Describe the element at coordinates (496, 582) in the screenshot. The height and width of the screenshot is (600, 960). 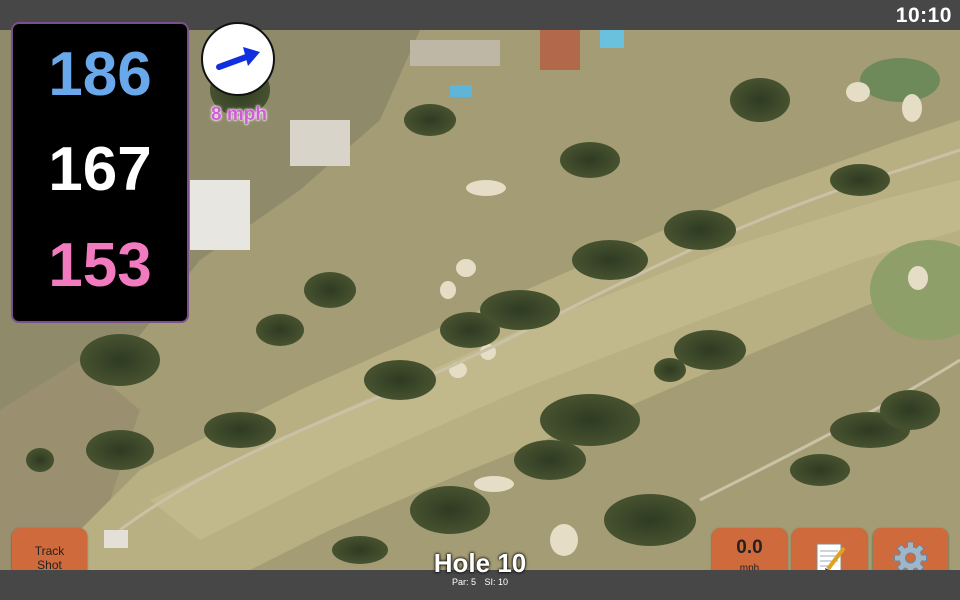
I see `hole-stroke-index: SI: 10` at that location.